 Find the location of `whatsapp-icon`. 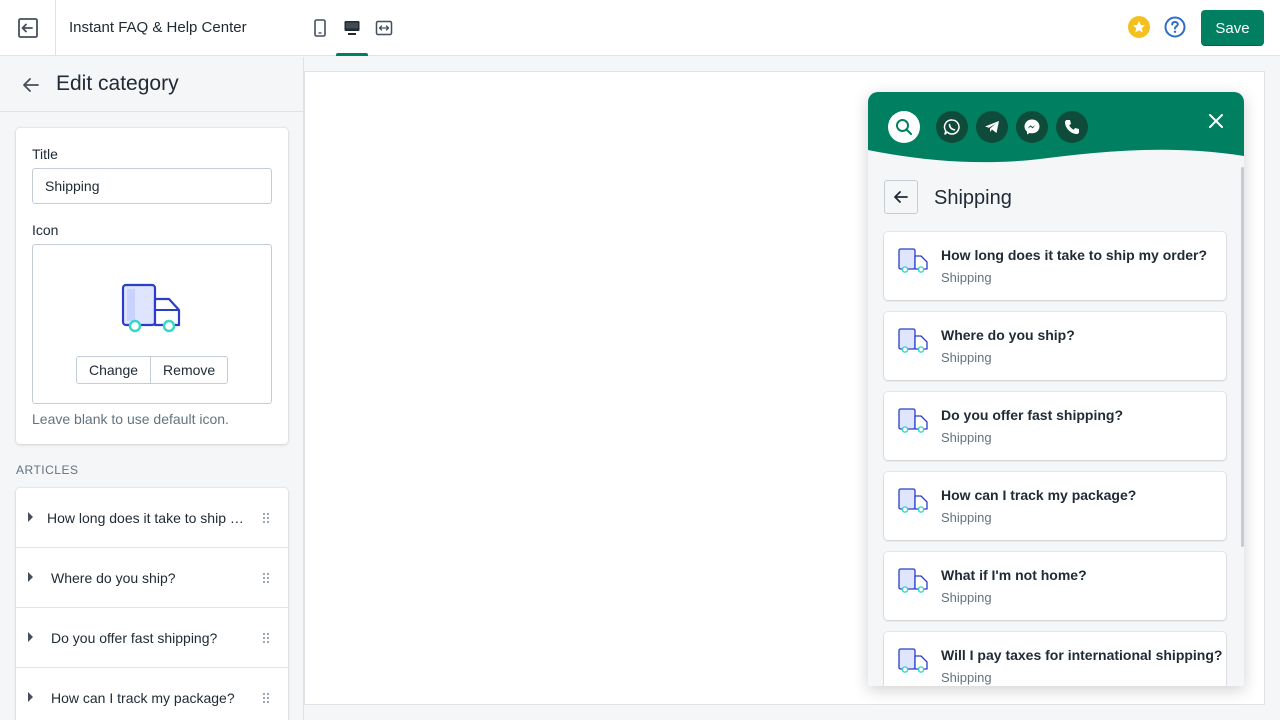

whatsapp-icon is located at coordinates (951, 127).